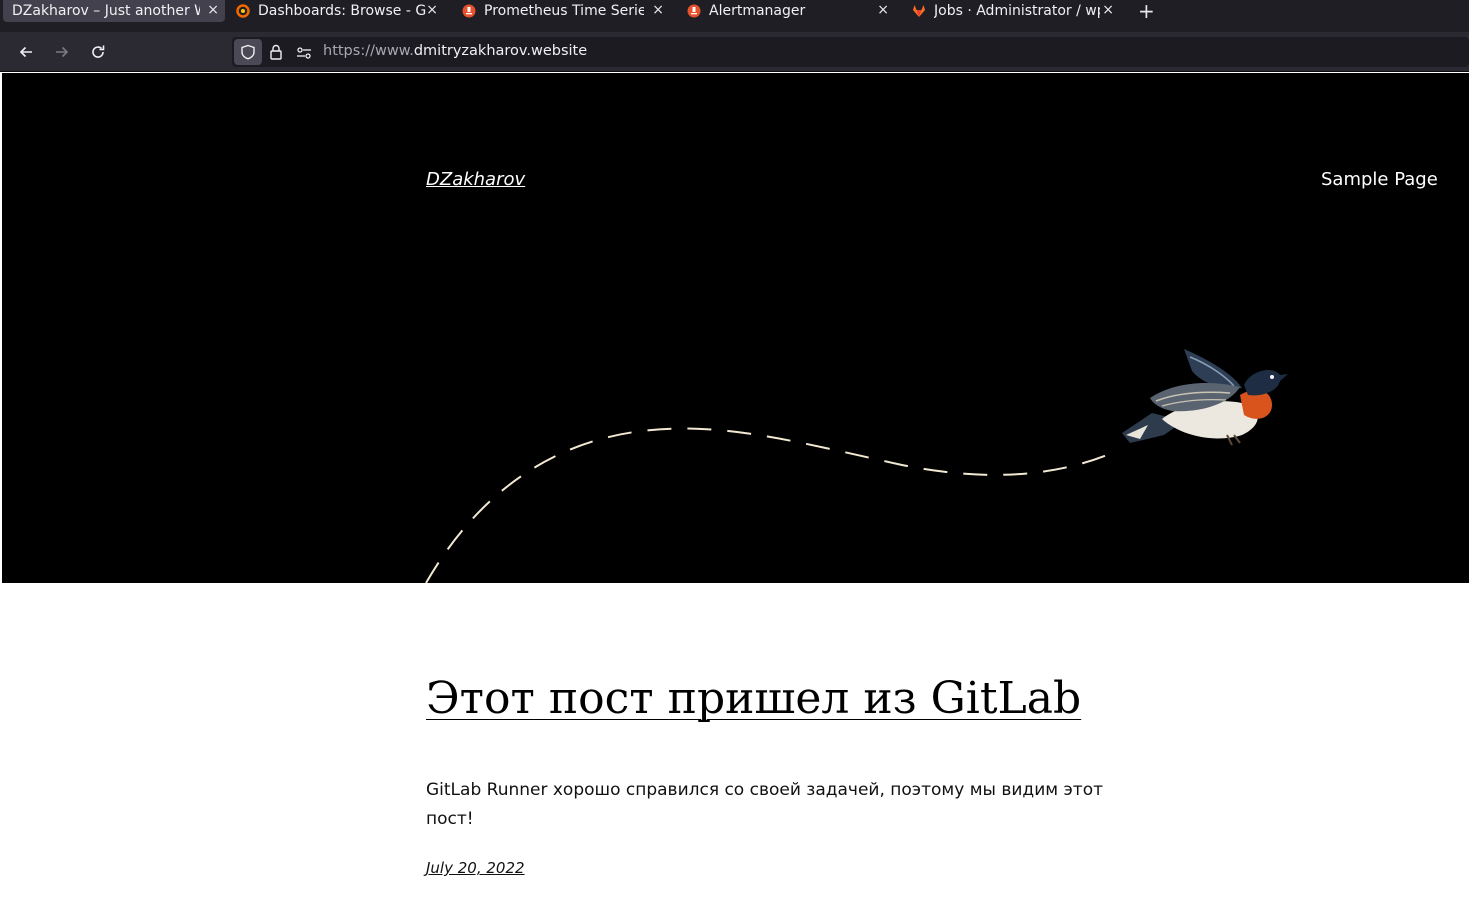 This screenshot has width=1469, height=919. I want to click on lock-icon, so click(276, 54).